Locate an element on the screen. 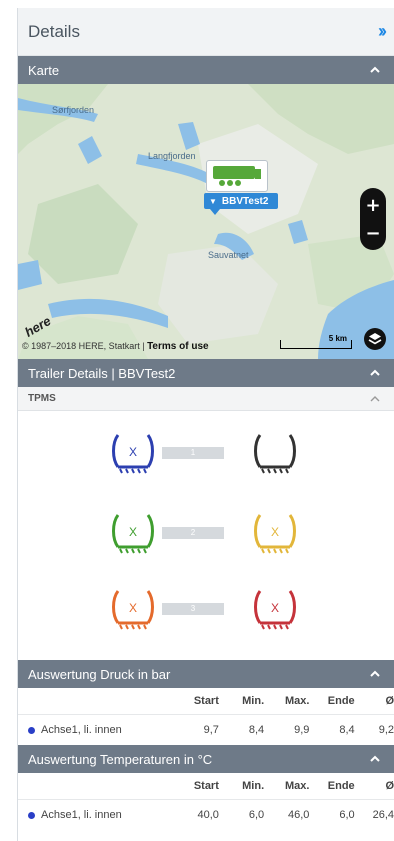 This screenshot has width=394, height=841. zoom-out-button: − is located at coordinates (373, 233).